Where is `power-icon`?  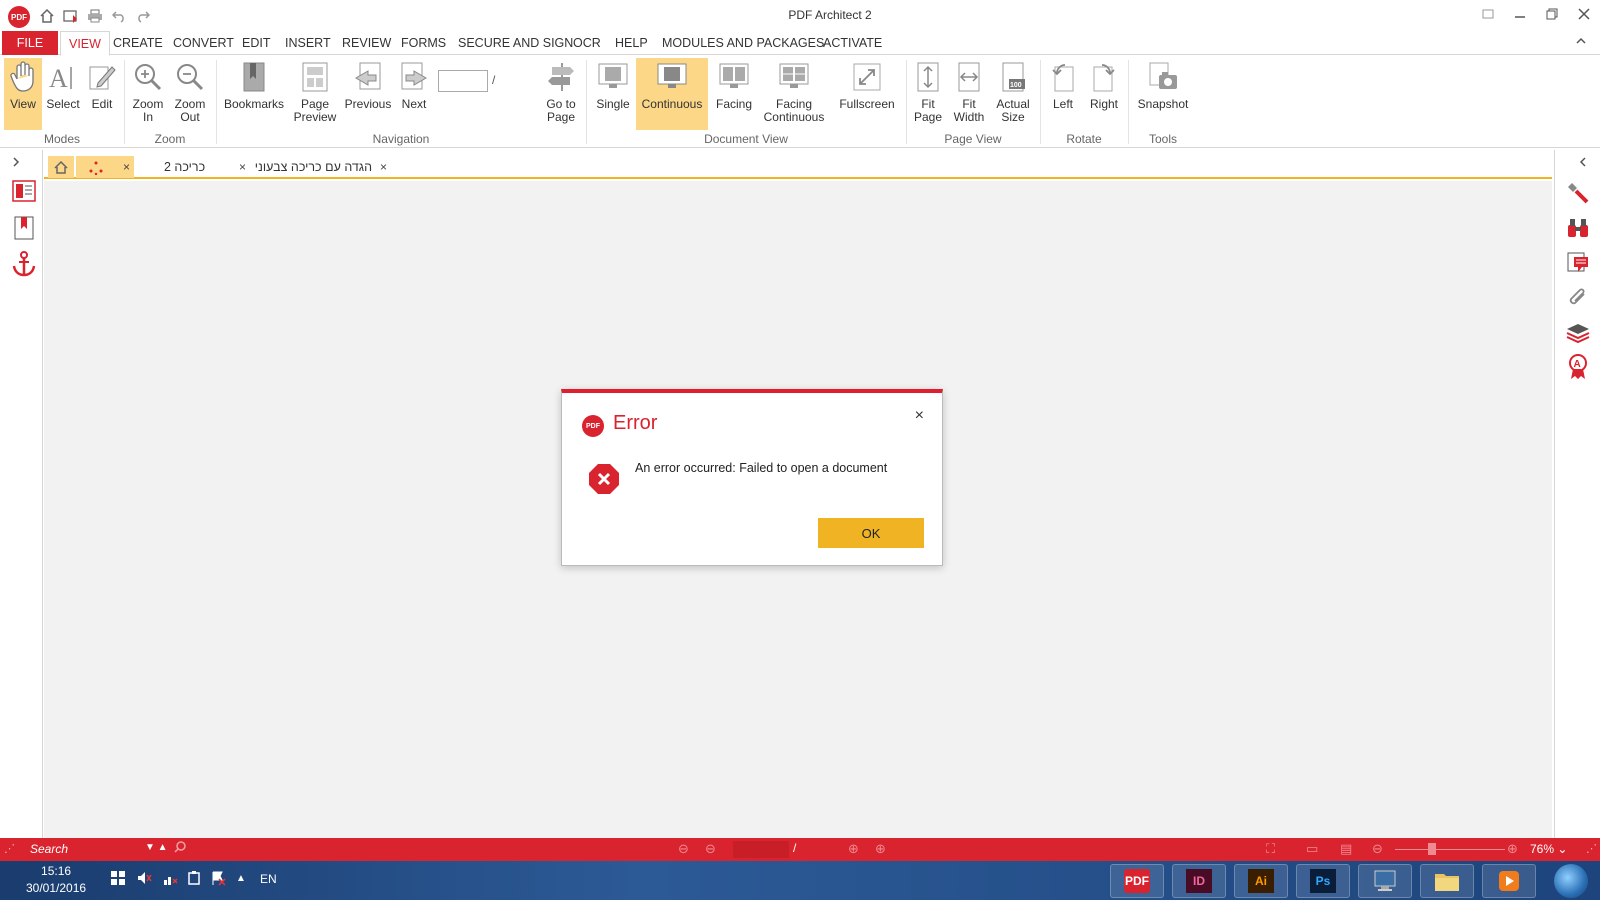
power-icon is located at coordinates (194, 879).